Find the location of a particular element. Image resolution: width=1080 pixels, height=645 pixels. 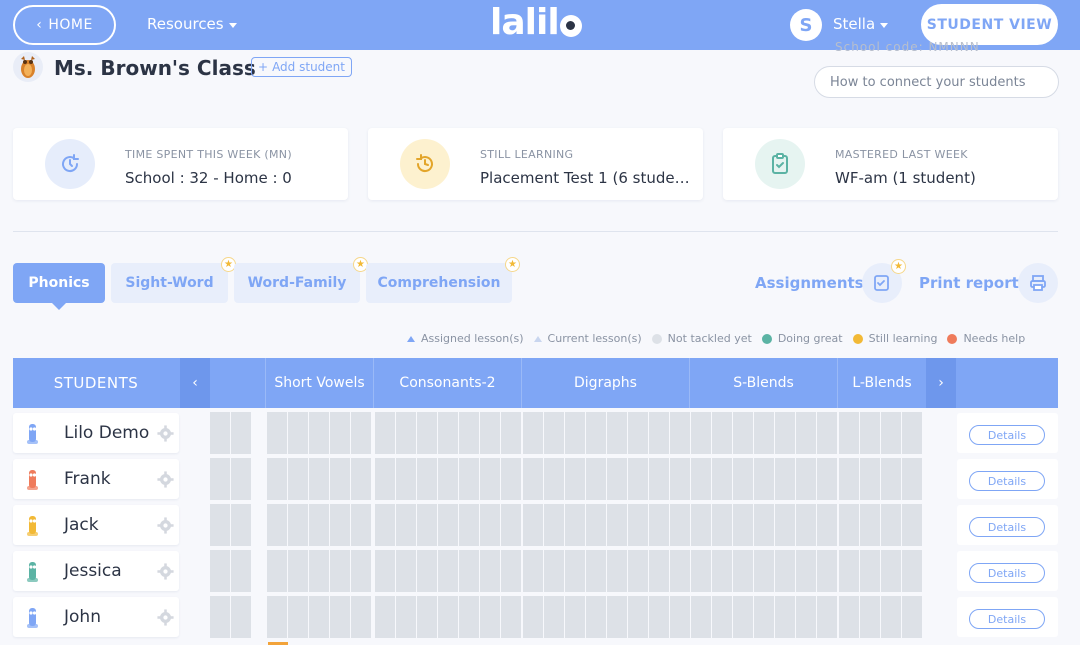

column-header-l-blends: L-Blends is located at coordinates (881, 383).